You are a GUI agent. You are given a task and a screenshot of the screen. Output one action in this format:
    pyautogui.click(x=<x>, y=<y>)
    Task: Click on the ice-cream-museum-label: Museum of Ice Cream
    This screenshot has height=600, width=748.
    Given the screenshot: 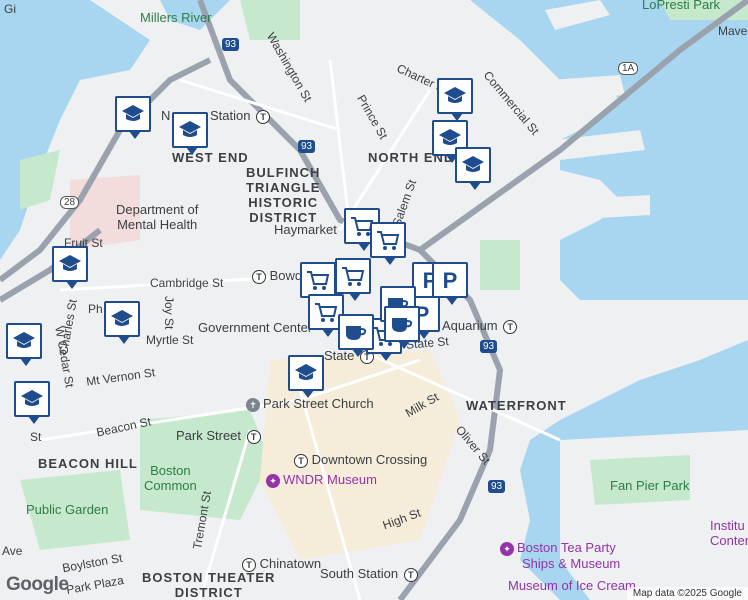 What is the action you would take?
    pyautogui.click(x=572, y=585)
    